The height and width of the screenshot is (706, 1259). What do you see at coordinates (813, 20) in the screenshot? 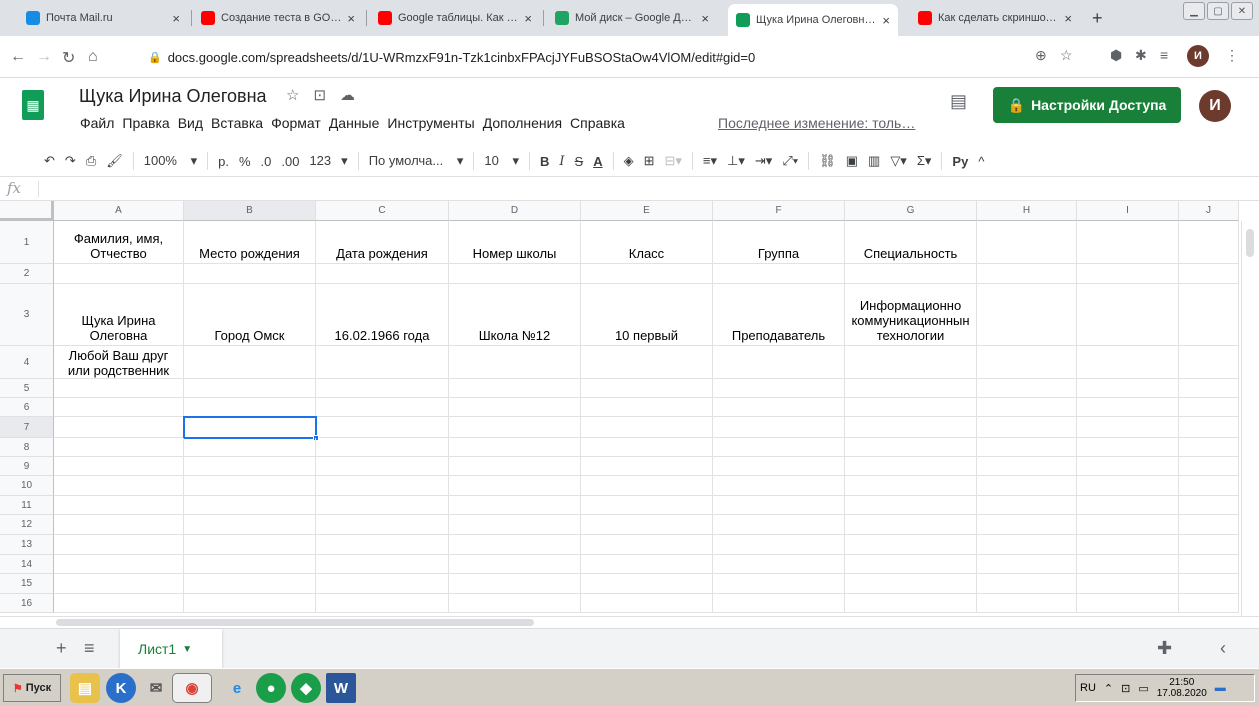
I see `browser-tab: Щука Ирина Олеговна - G ×` at bounding box center [813, 20].